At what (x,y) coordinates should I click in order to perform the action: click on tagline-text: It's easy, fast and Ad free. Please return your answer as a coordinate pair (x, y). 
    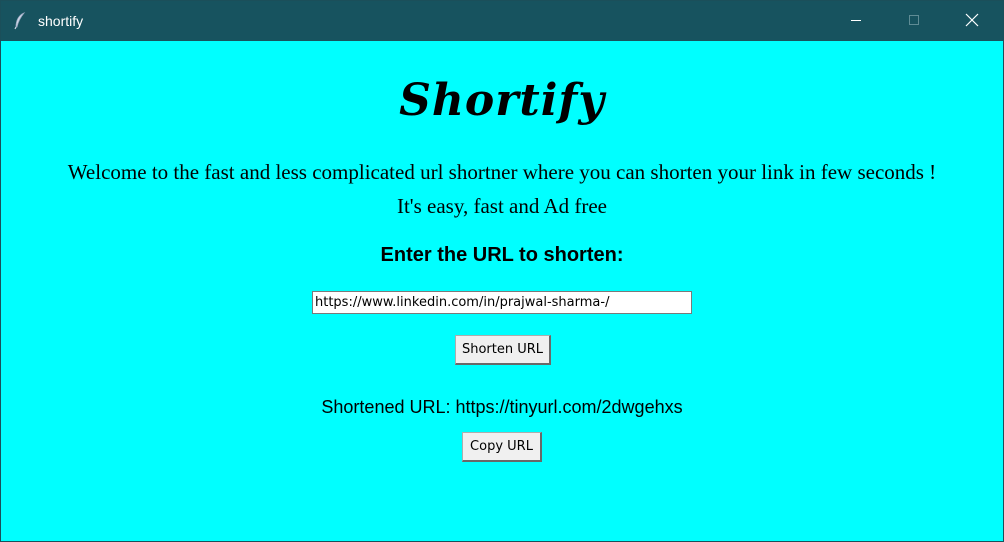
    Looking at the image, I should click on (501, 206).